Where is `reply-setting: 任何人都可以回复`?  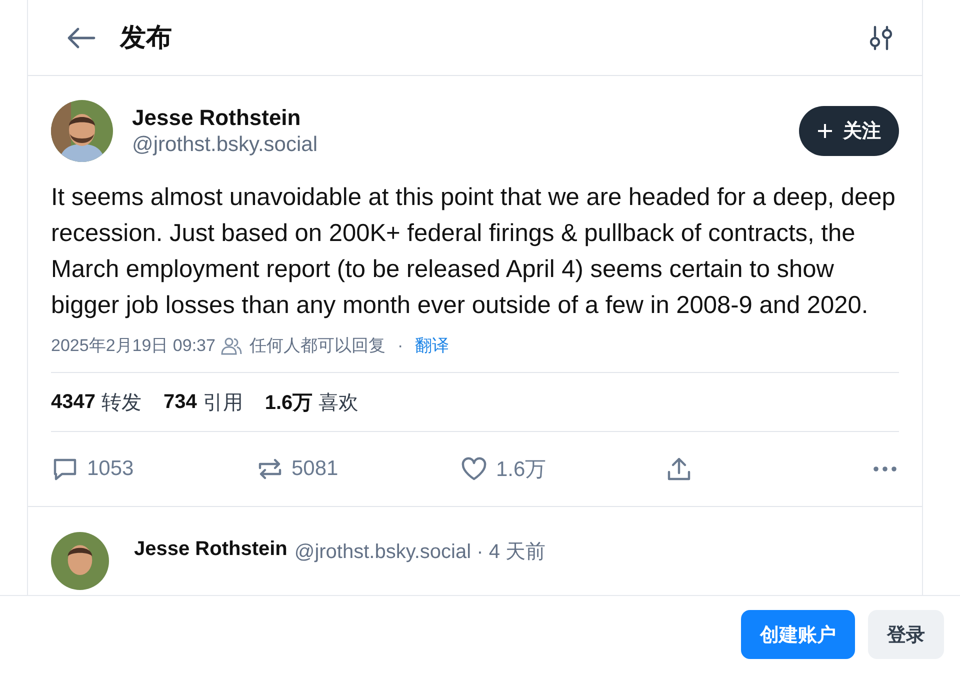 reply-setting: 任何人都可以回复 is located at coordinates (317, 346).